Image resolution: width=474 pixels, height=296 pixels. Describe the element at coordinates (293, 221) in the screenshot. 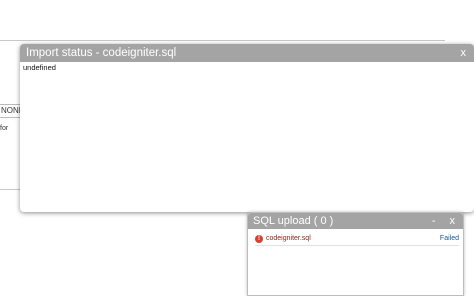

I see `upload-title: SQL upload ( 0 )` at that location.